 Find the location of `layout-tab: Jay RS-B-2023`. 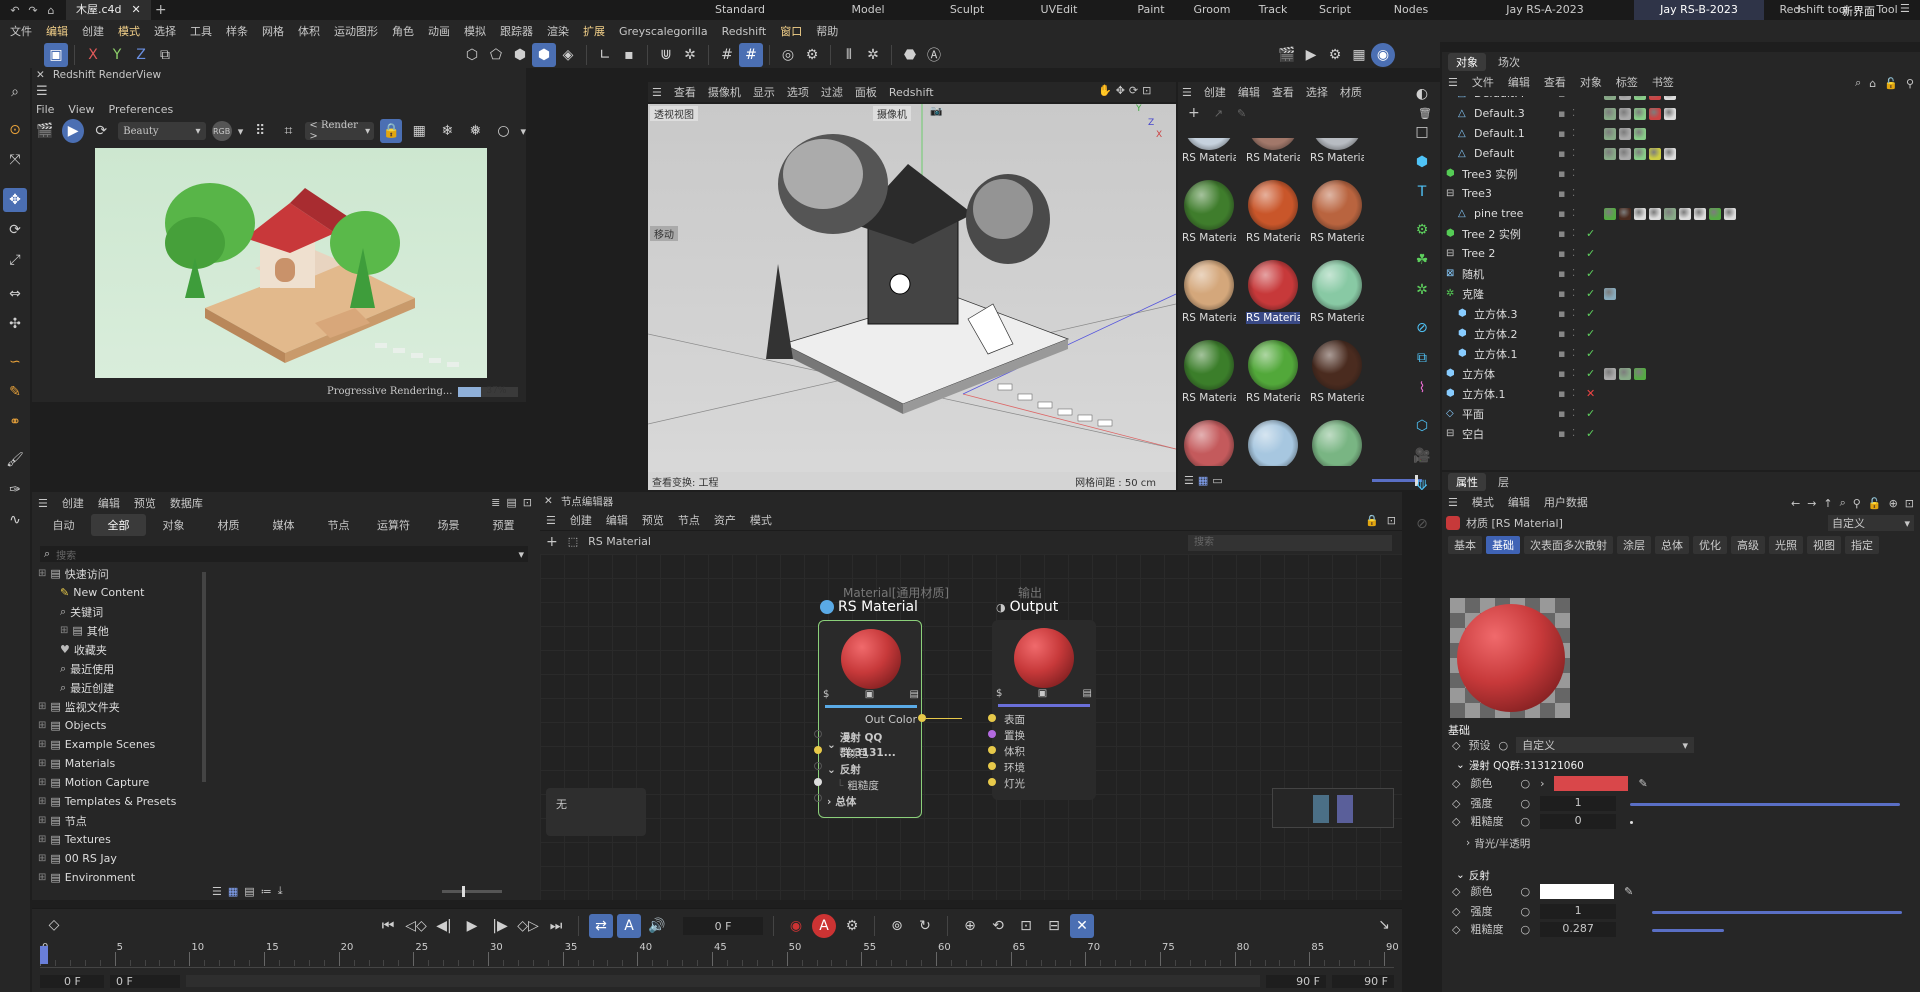

layout-tab: Jay RS-B-2023 is located at coordinates (1699, 10).